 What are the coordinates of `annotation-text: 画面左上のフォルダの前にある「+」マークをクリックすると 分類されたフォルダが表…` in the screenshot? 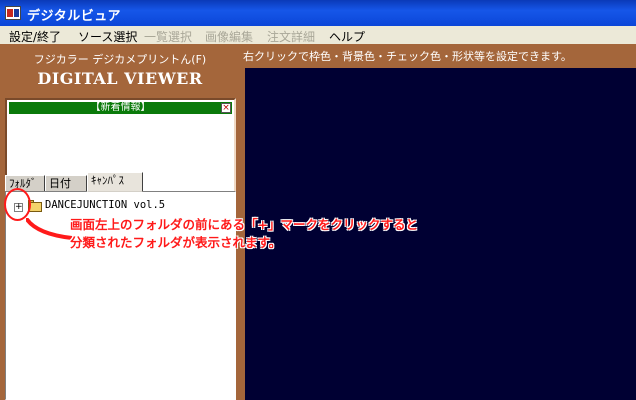 It's located at (244, 234).